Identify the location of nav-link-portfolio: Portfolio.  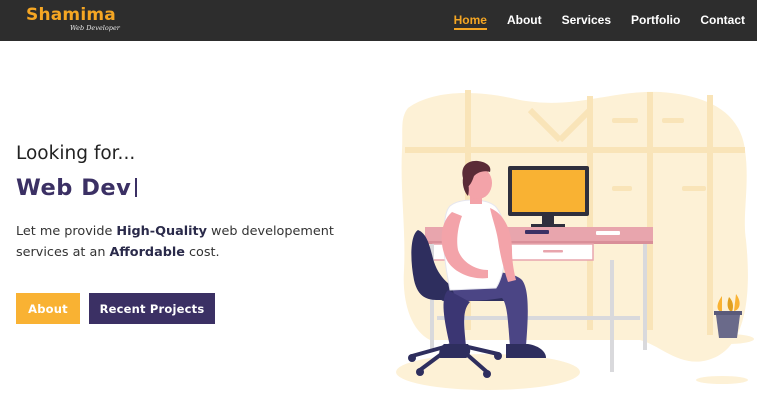
(655, 20).